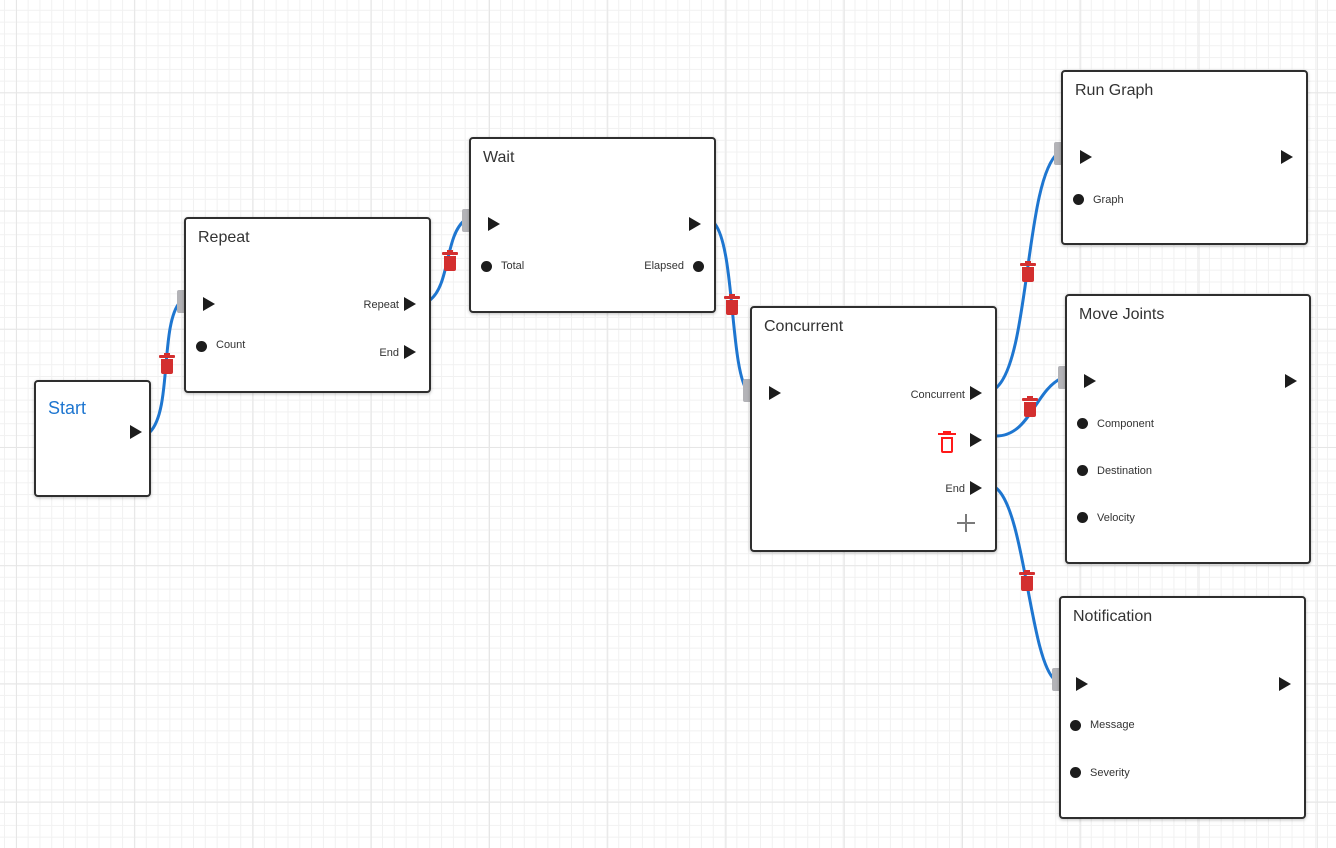 The width and height of the screenshot is (1336, 848). I want to click on node-repeat: Repeat Count Repeat End, so click(307, 305).